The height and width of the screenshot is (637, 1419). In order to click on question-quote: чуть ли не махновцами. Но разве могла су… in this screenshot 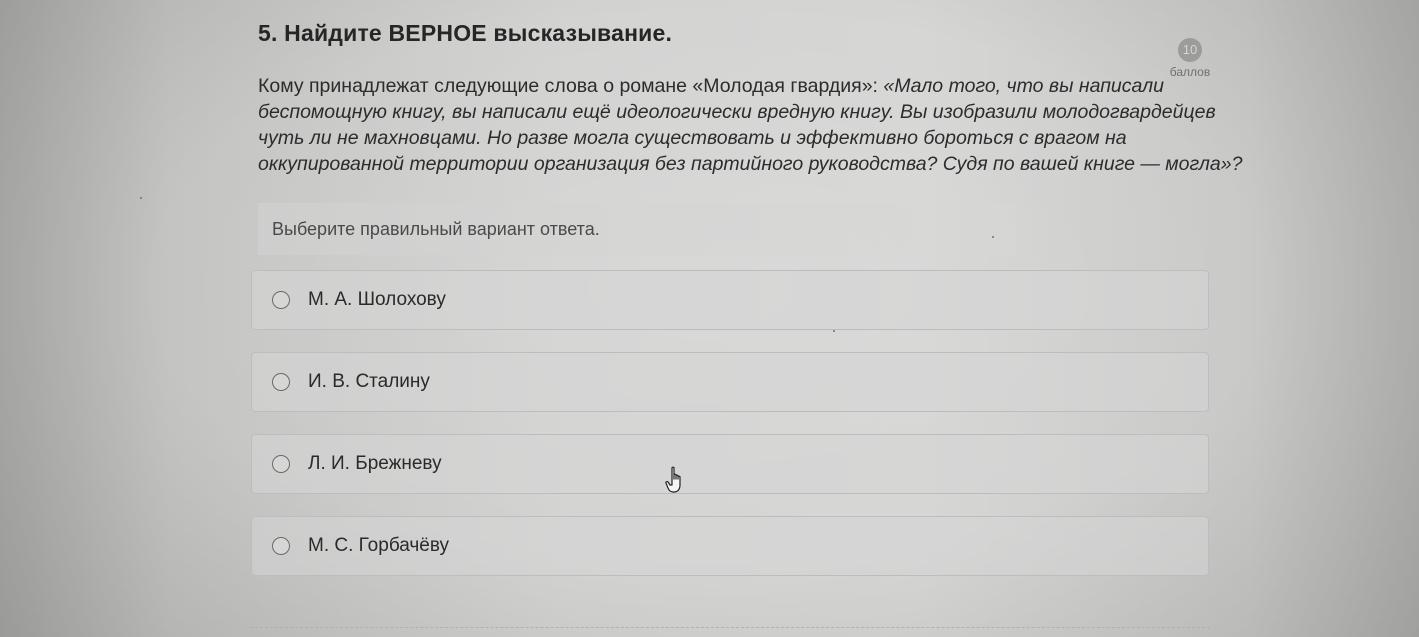, I will do `click(692, 138)`.